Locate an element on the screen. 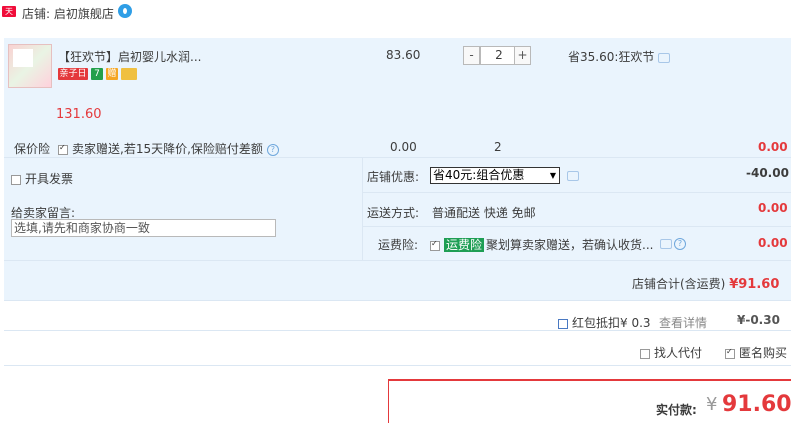 The width and height of the screenshot is (791, 423). message-input: 选填,请先和商家协商一致 is located at coordinates (143, 228).